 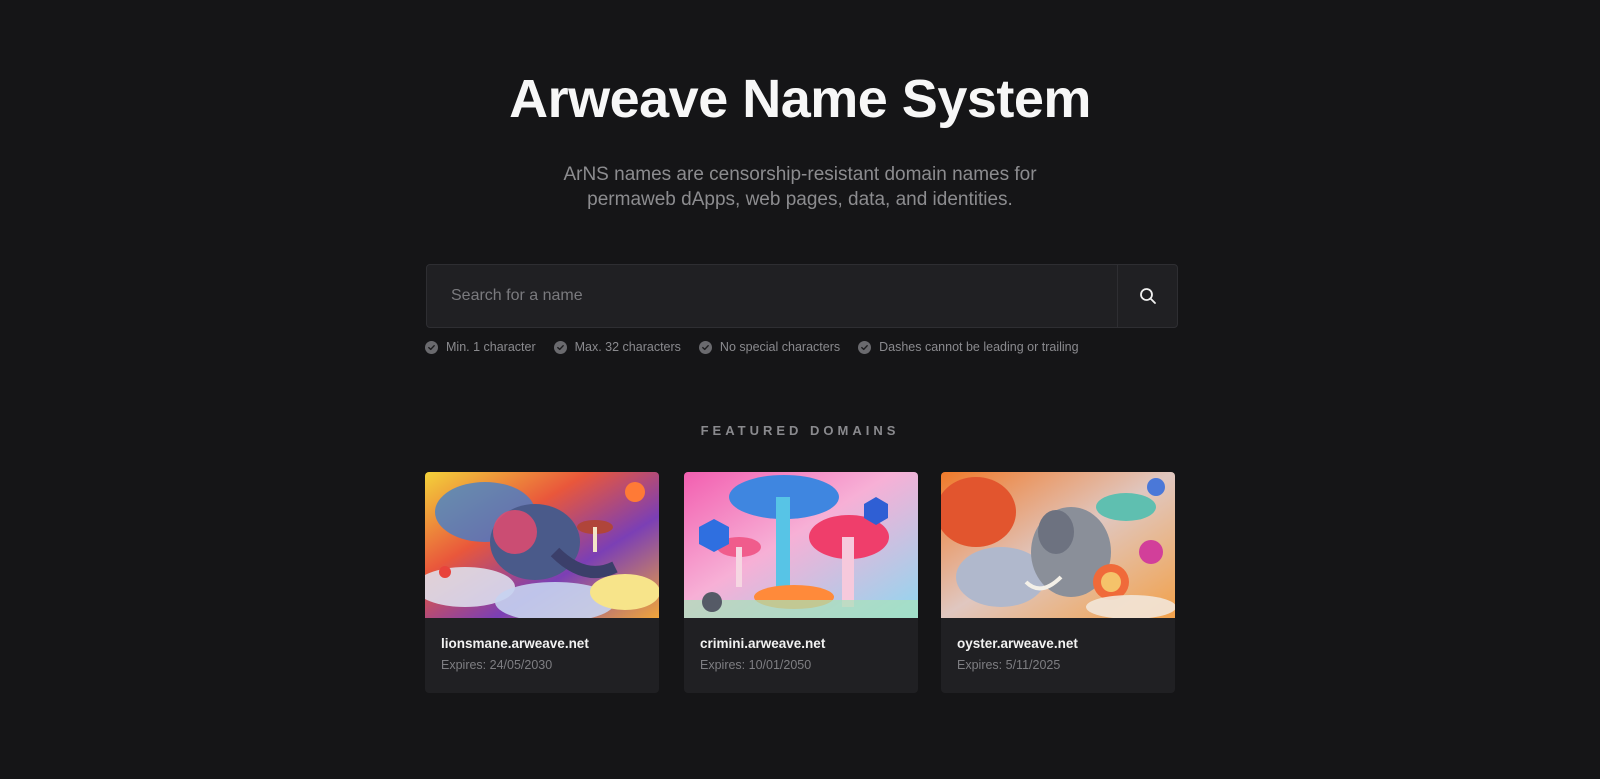 I want to click on domain-name: lionsmane.arweave.net, so click(x=515, y=643).